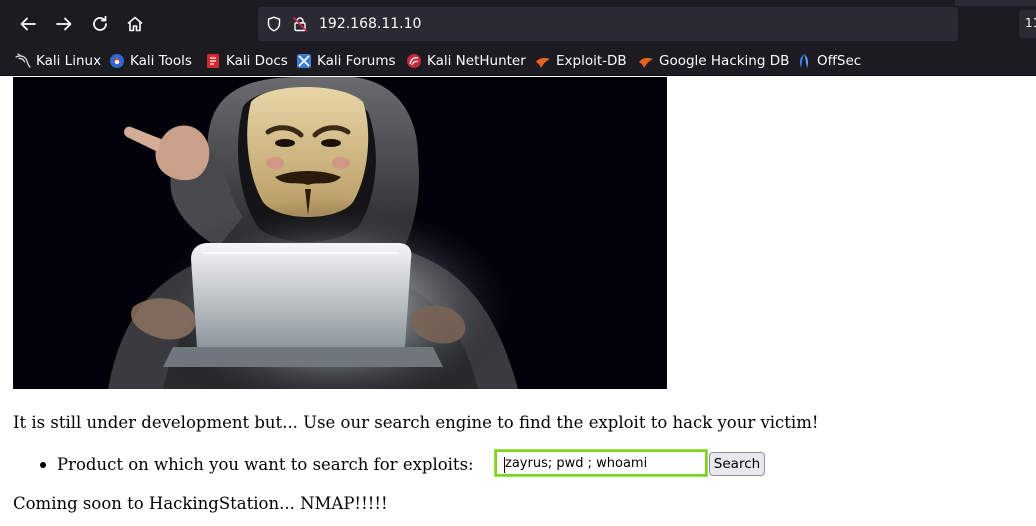 This screenshot has width=1036, height=526. Describe the element at coordinates (117, 61) in the screenshot. I see `kali-tools-icon` at that location.